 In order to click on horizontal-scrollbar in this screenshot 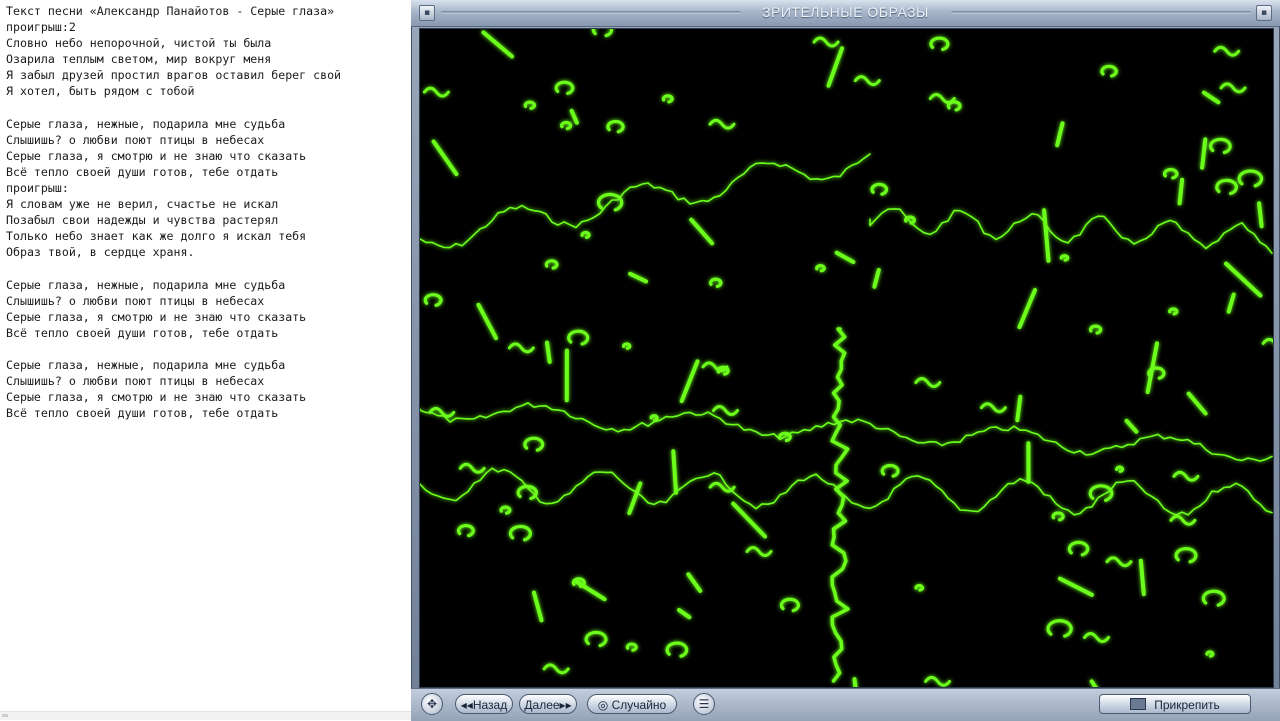, I will do `click(205, 715)`.